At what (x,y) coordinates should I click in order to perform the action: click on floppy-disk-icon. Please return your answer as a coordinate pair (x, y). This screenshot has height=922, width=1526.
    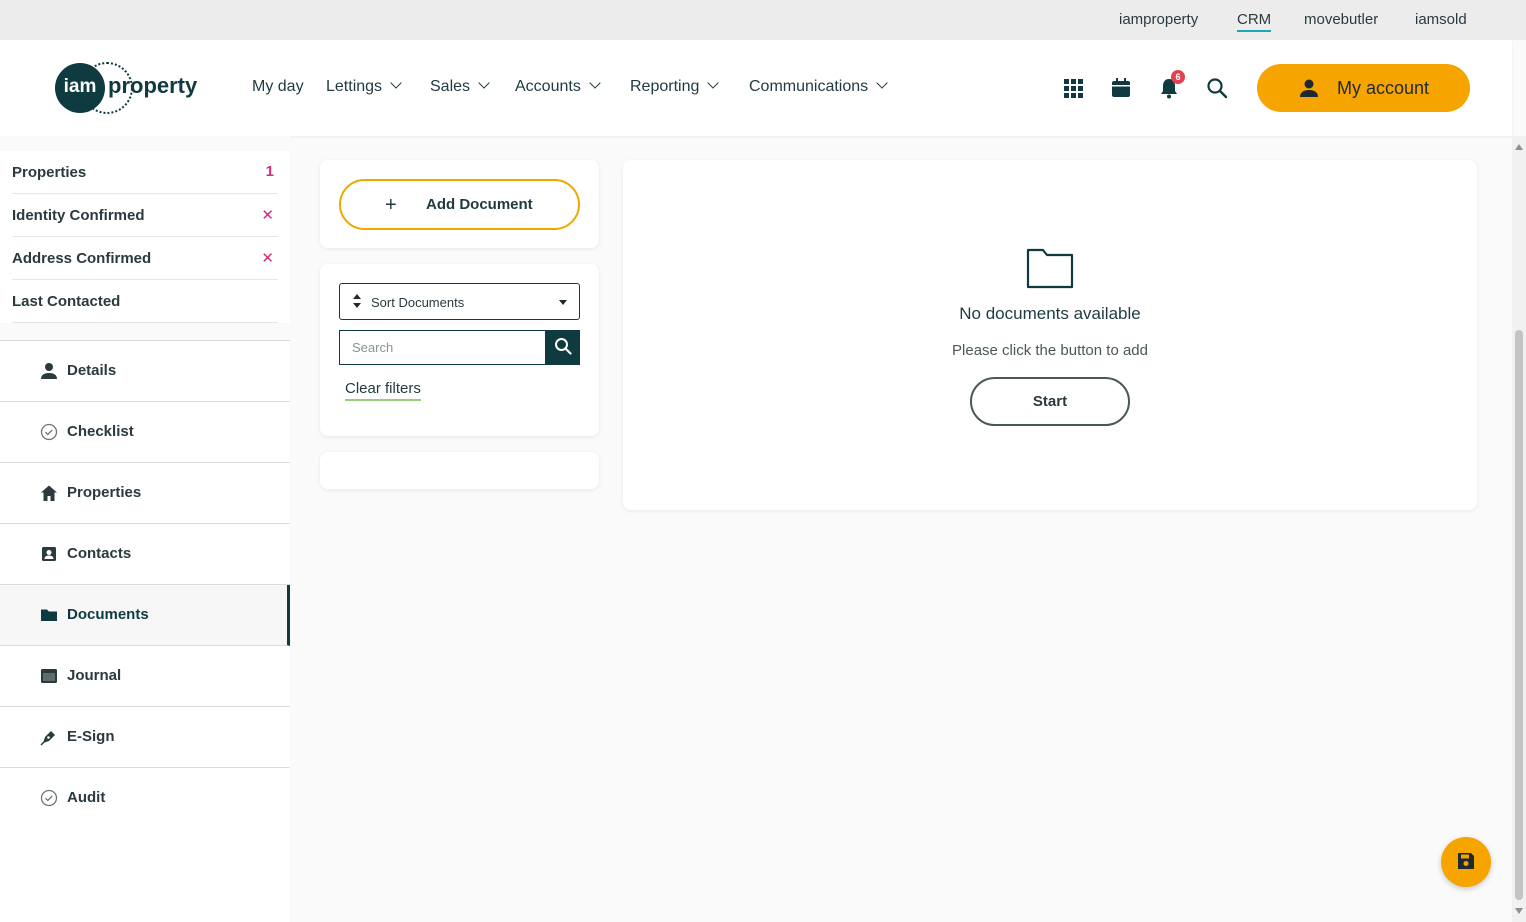
    Looking at the image, I should click on (1466, 860).